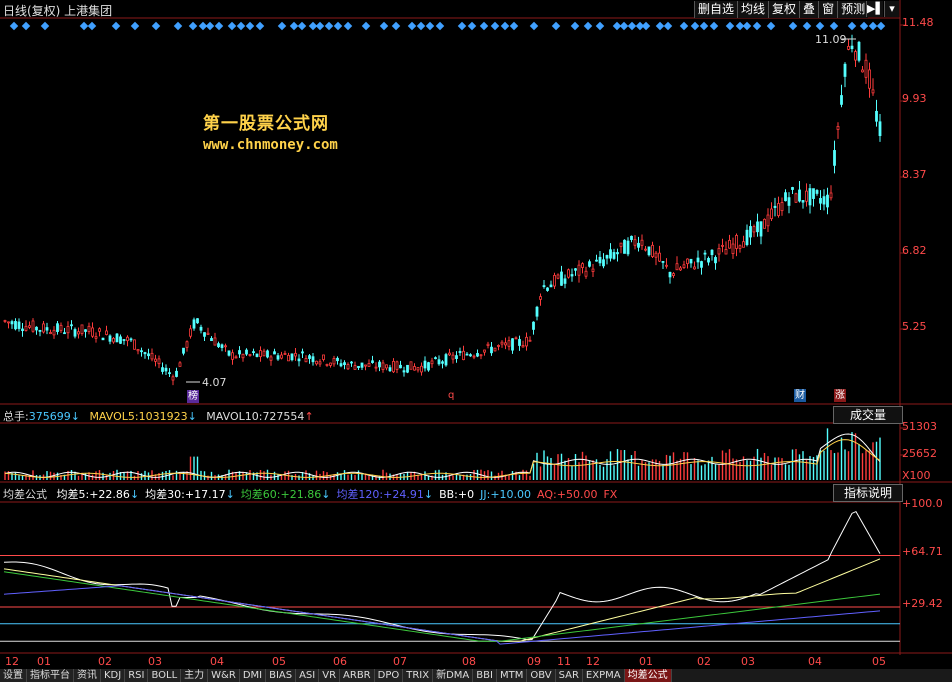 This screenshot has width=952, height=682. What do you see at coordinates (87, 675) in the screenshot?
I see `indicator-tab: 资讯` at bounding box center [87, 675].